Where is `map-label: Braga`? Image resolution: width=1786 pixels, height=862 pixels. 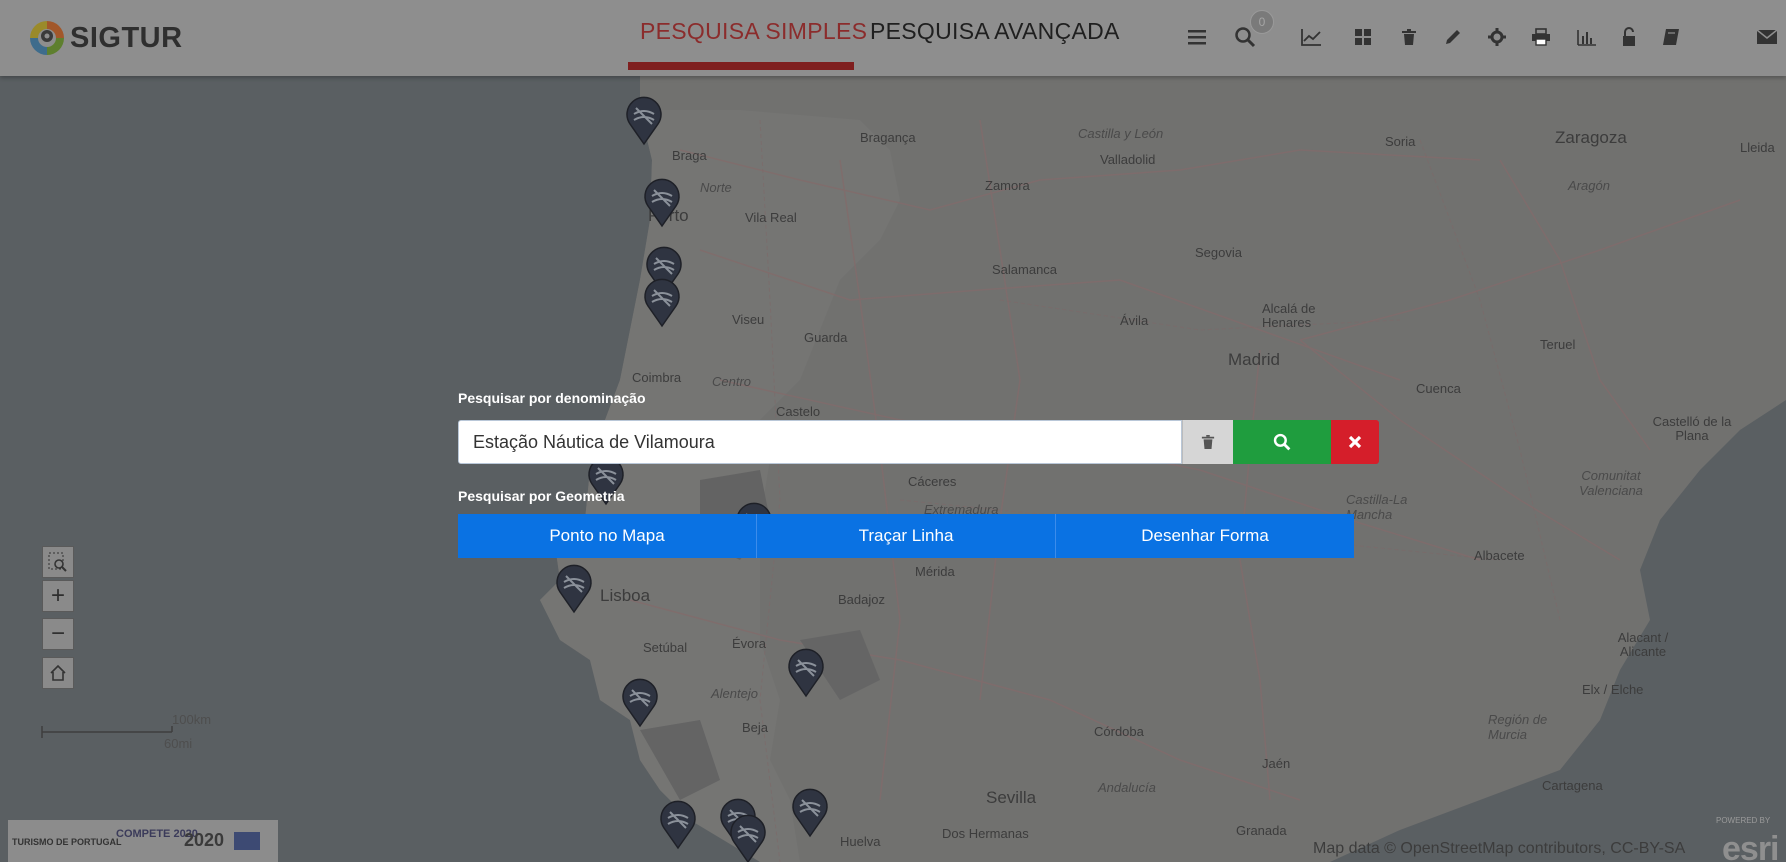
map-label: Braga is located at coordinates (689, 155).